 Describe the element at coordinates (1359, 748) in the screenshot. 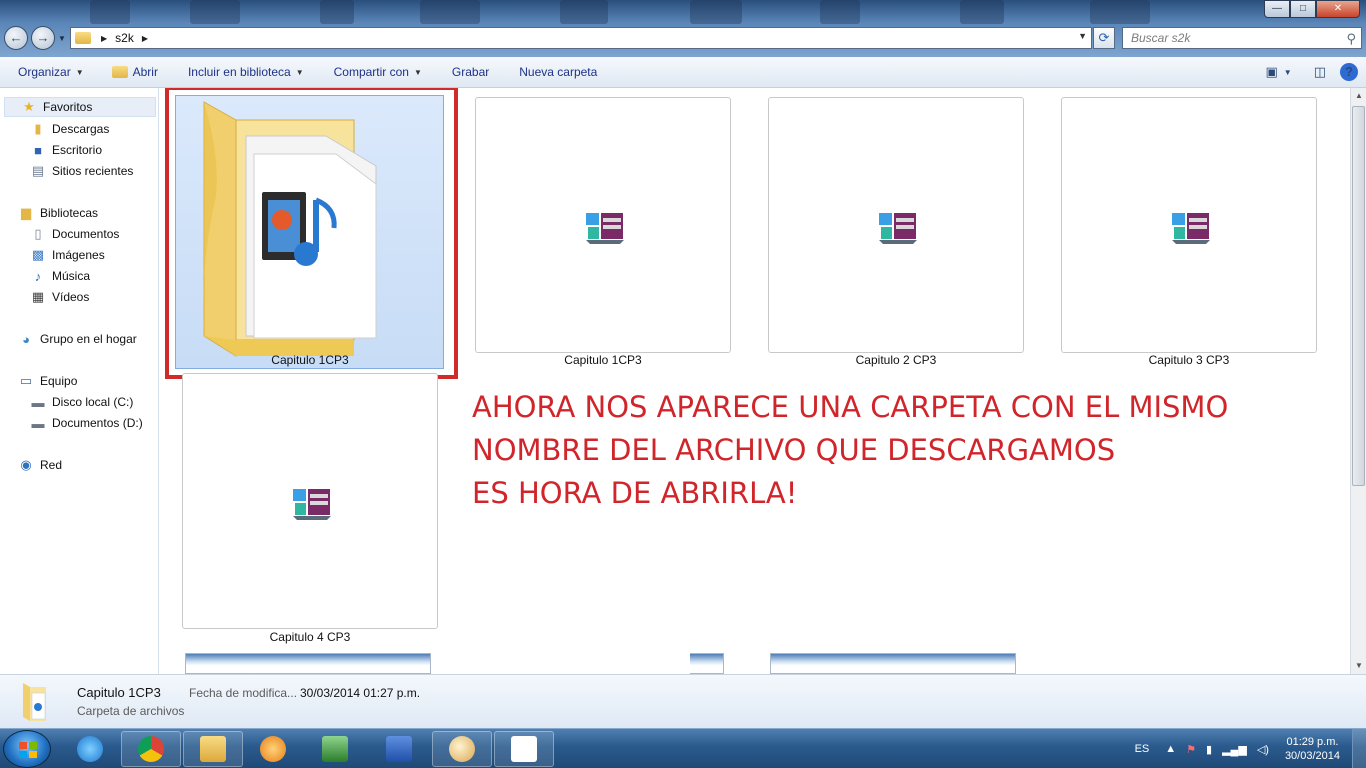

I see `show-desktop-button` at that location.